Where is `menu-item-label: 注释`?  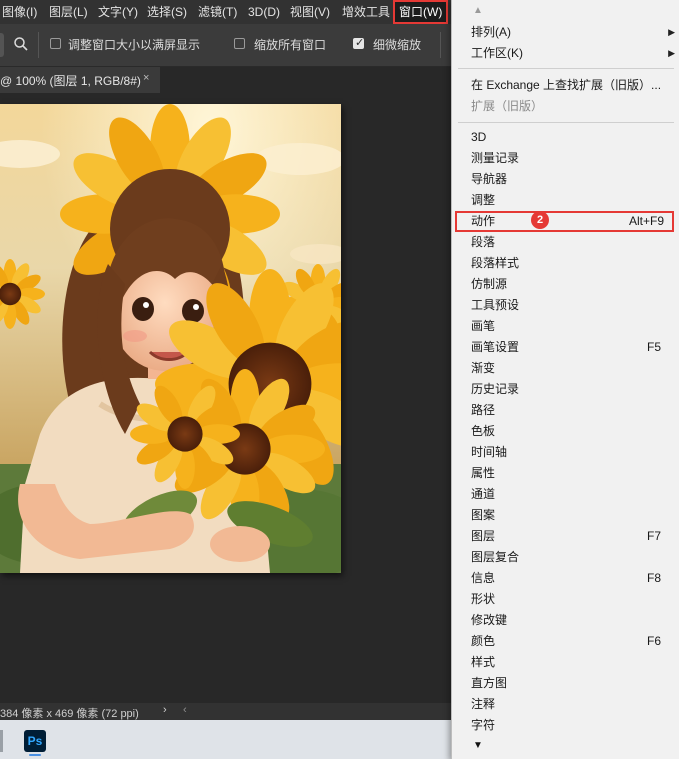
menu-item-label: 注释 is located at coordinates (483, 704).